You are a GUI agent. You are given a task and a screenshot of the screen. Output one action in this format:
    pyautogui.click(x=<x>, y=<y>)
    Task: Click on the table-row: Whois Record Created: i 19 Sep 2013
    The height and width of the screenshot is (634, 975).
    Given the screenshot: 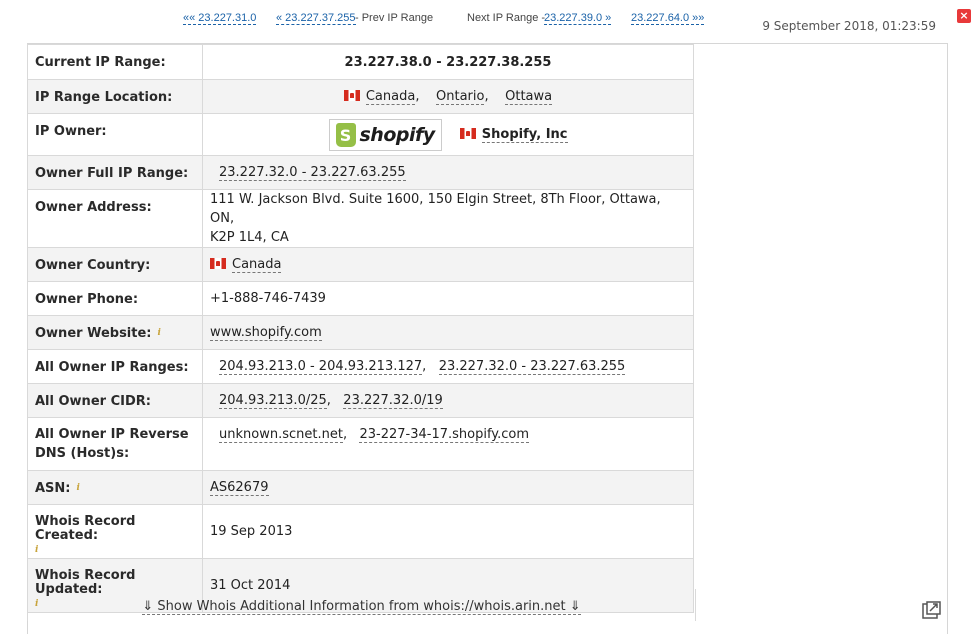 What is the action you would take?
    pyautogui.click(x=360, y=531)
    